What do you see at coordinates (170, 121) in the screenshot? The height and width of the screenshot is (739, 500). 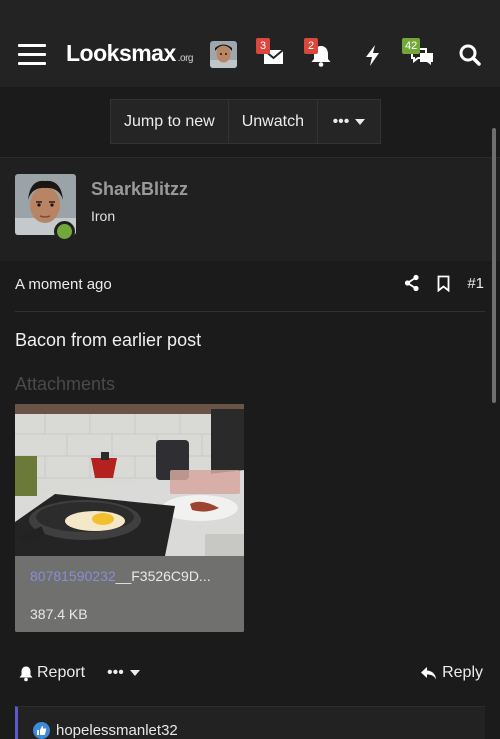 I see `jump-to-new-button: Jump to new` at bounding box center [170, 121].